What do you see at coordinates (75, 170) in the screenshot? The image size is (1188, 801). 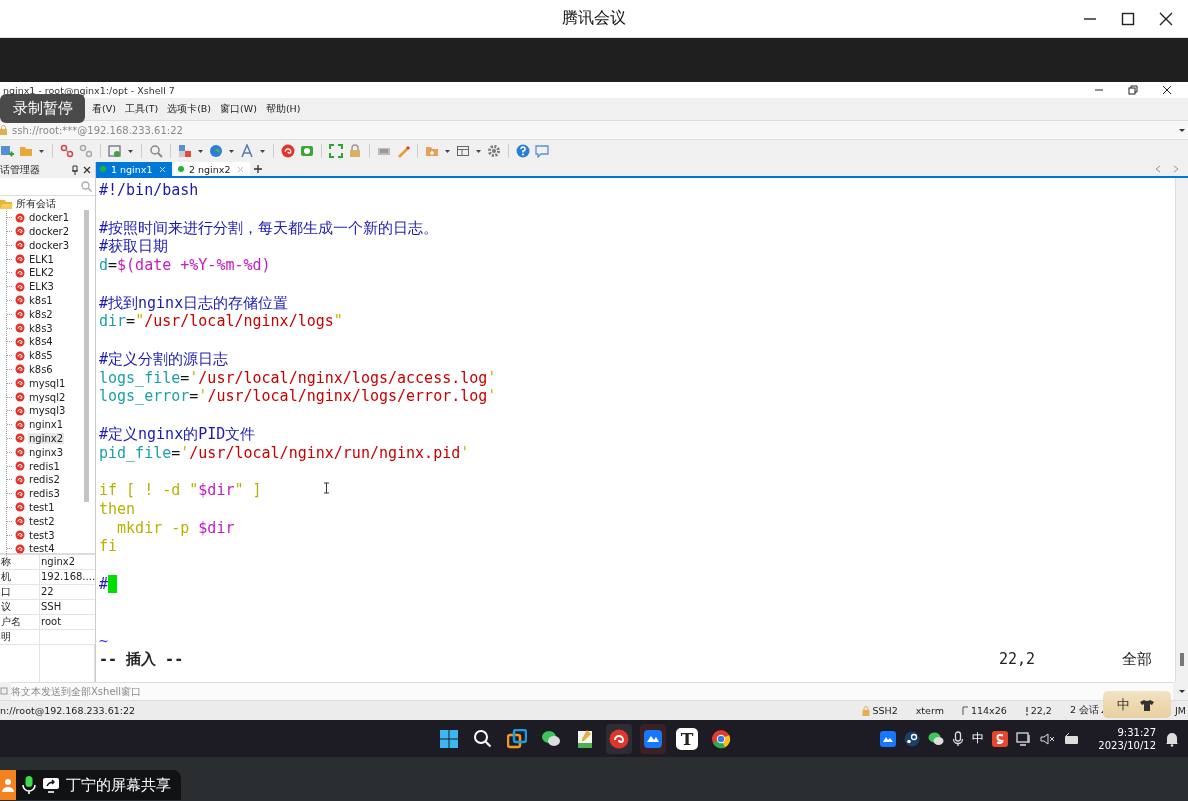 I see `pin-icon` at bounding box center [75, 170].